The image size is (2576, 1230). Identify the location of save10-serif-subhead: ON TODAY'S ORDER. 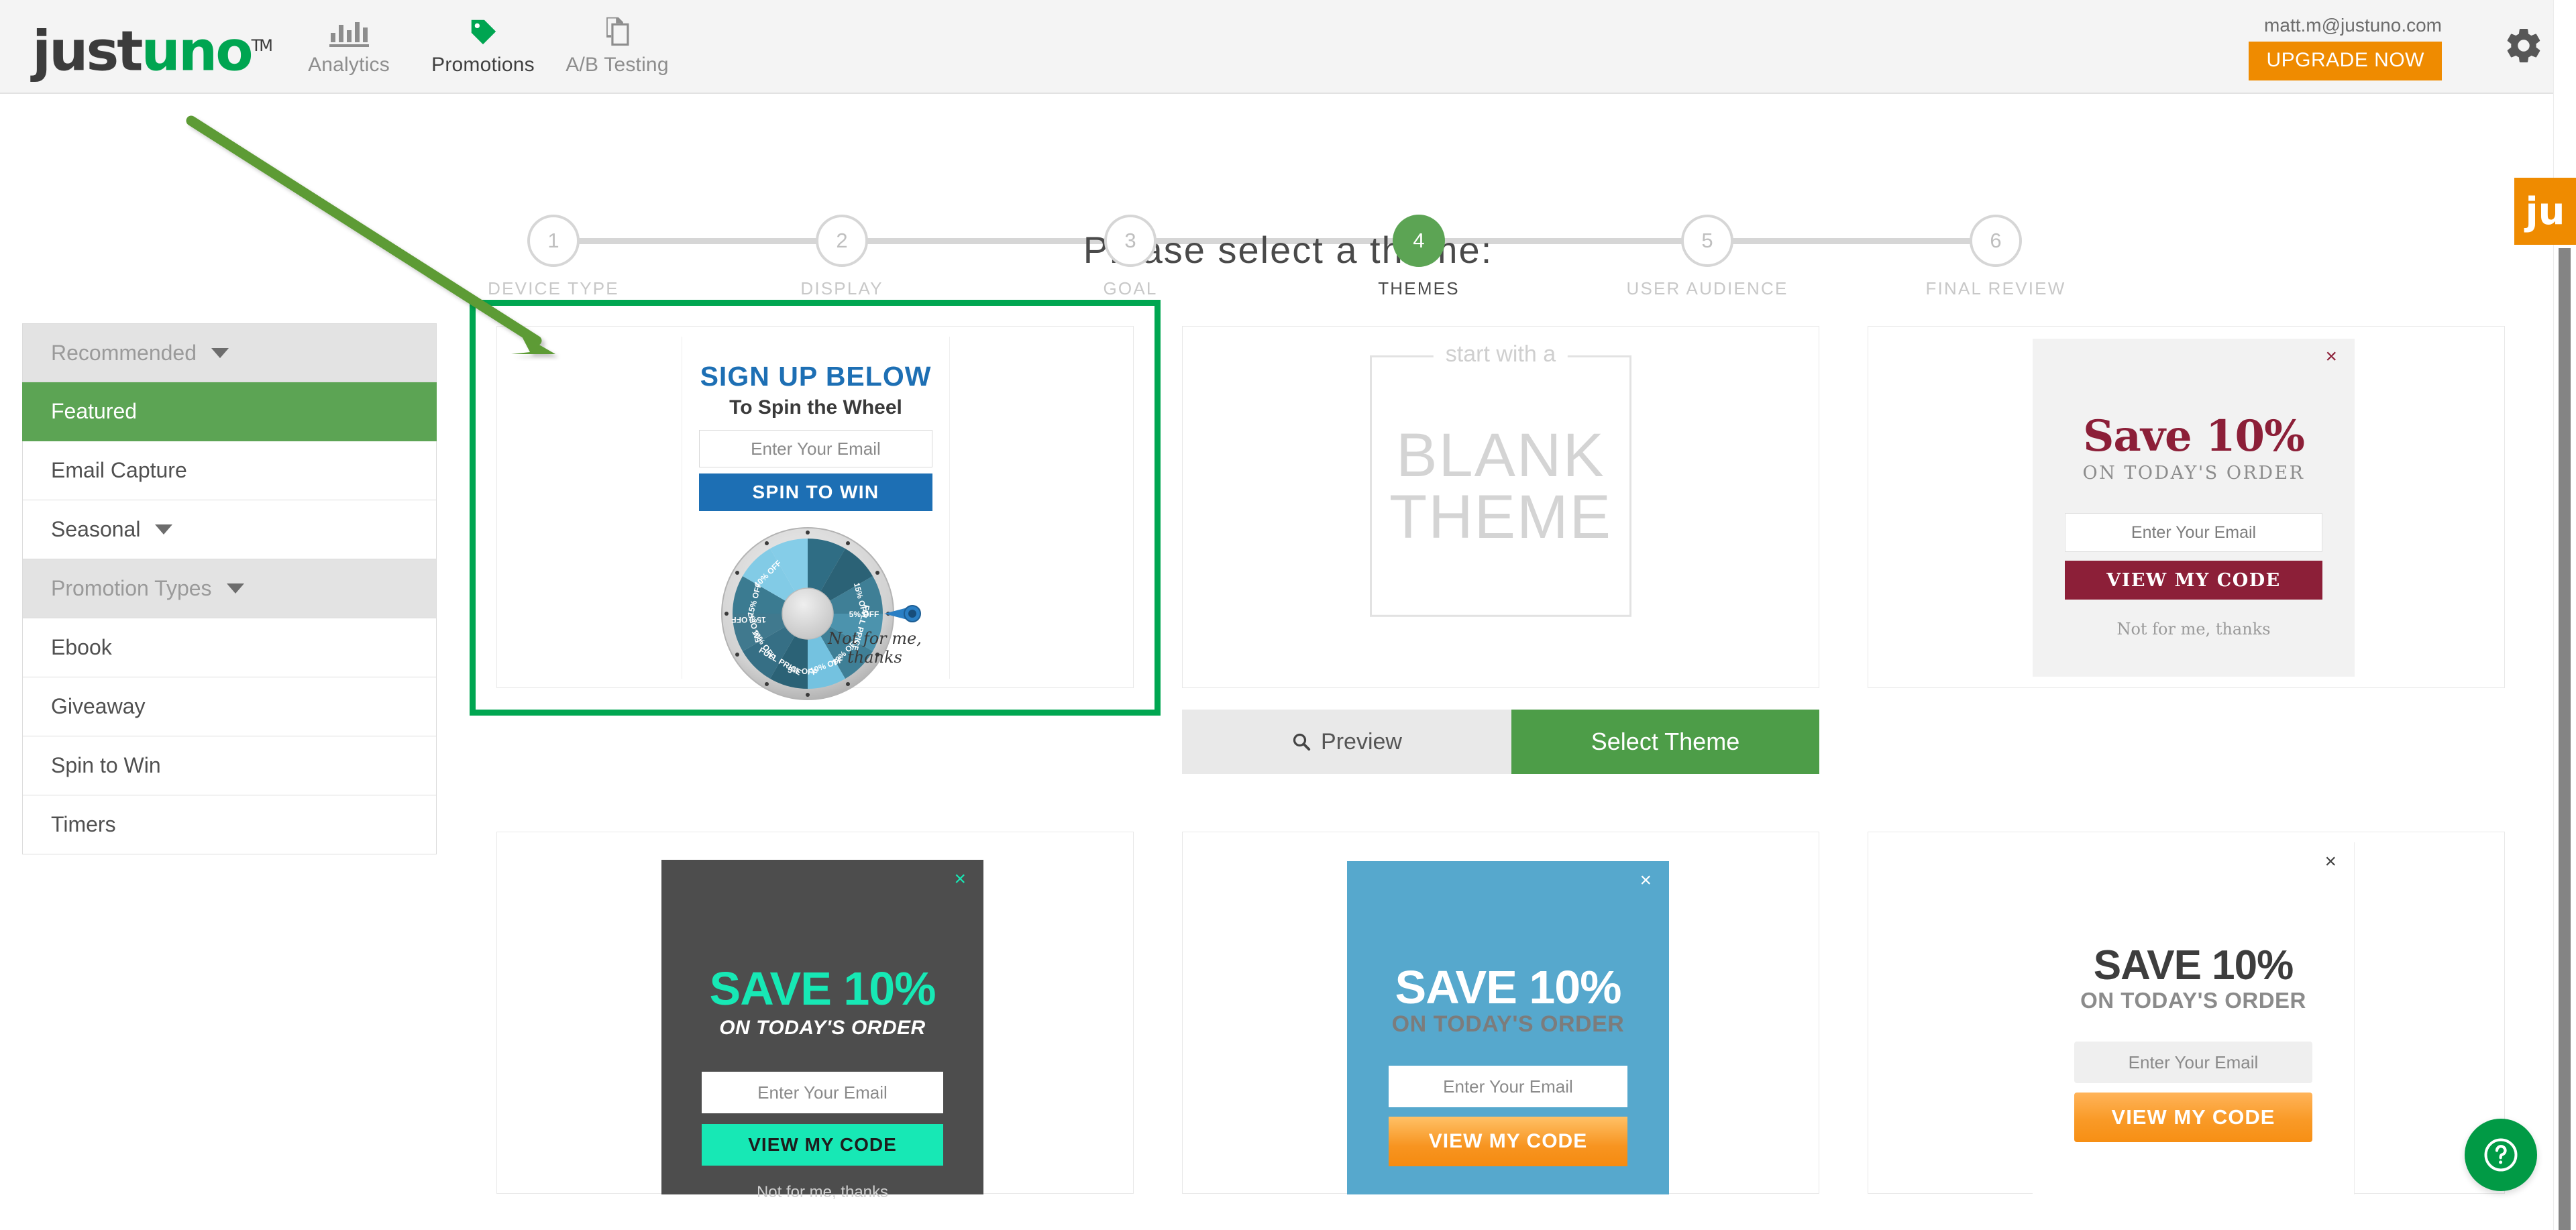
(2193, 473).